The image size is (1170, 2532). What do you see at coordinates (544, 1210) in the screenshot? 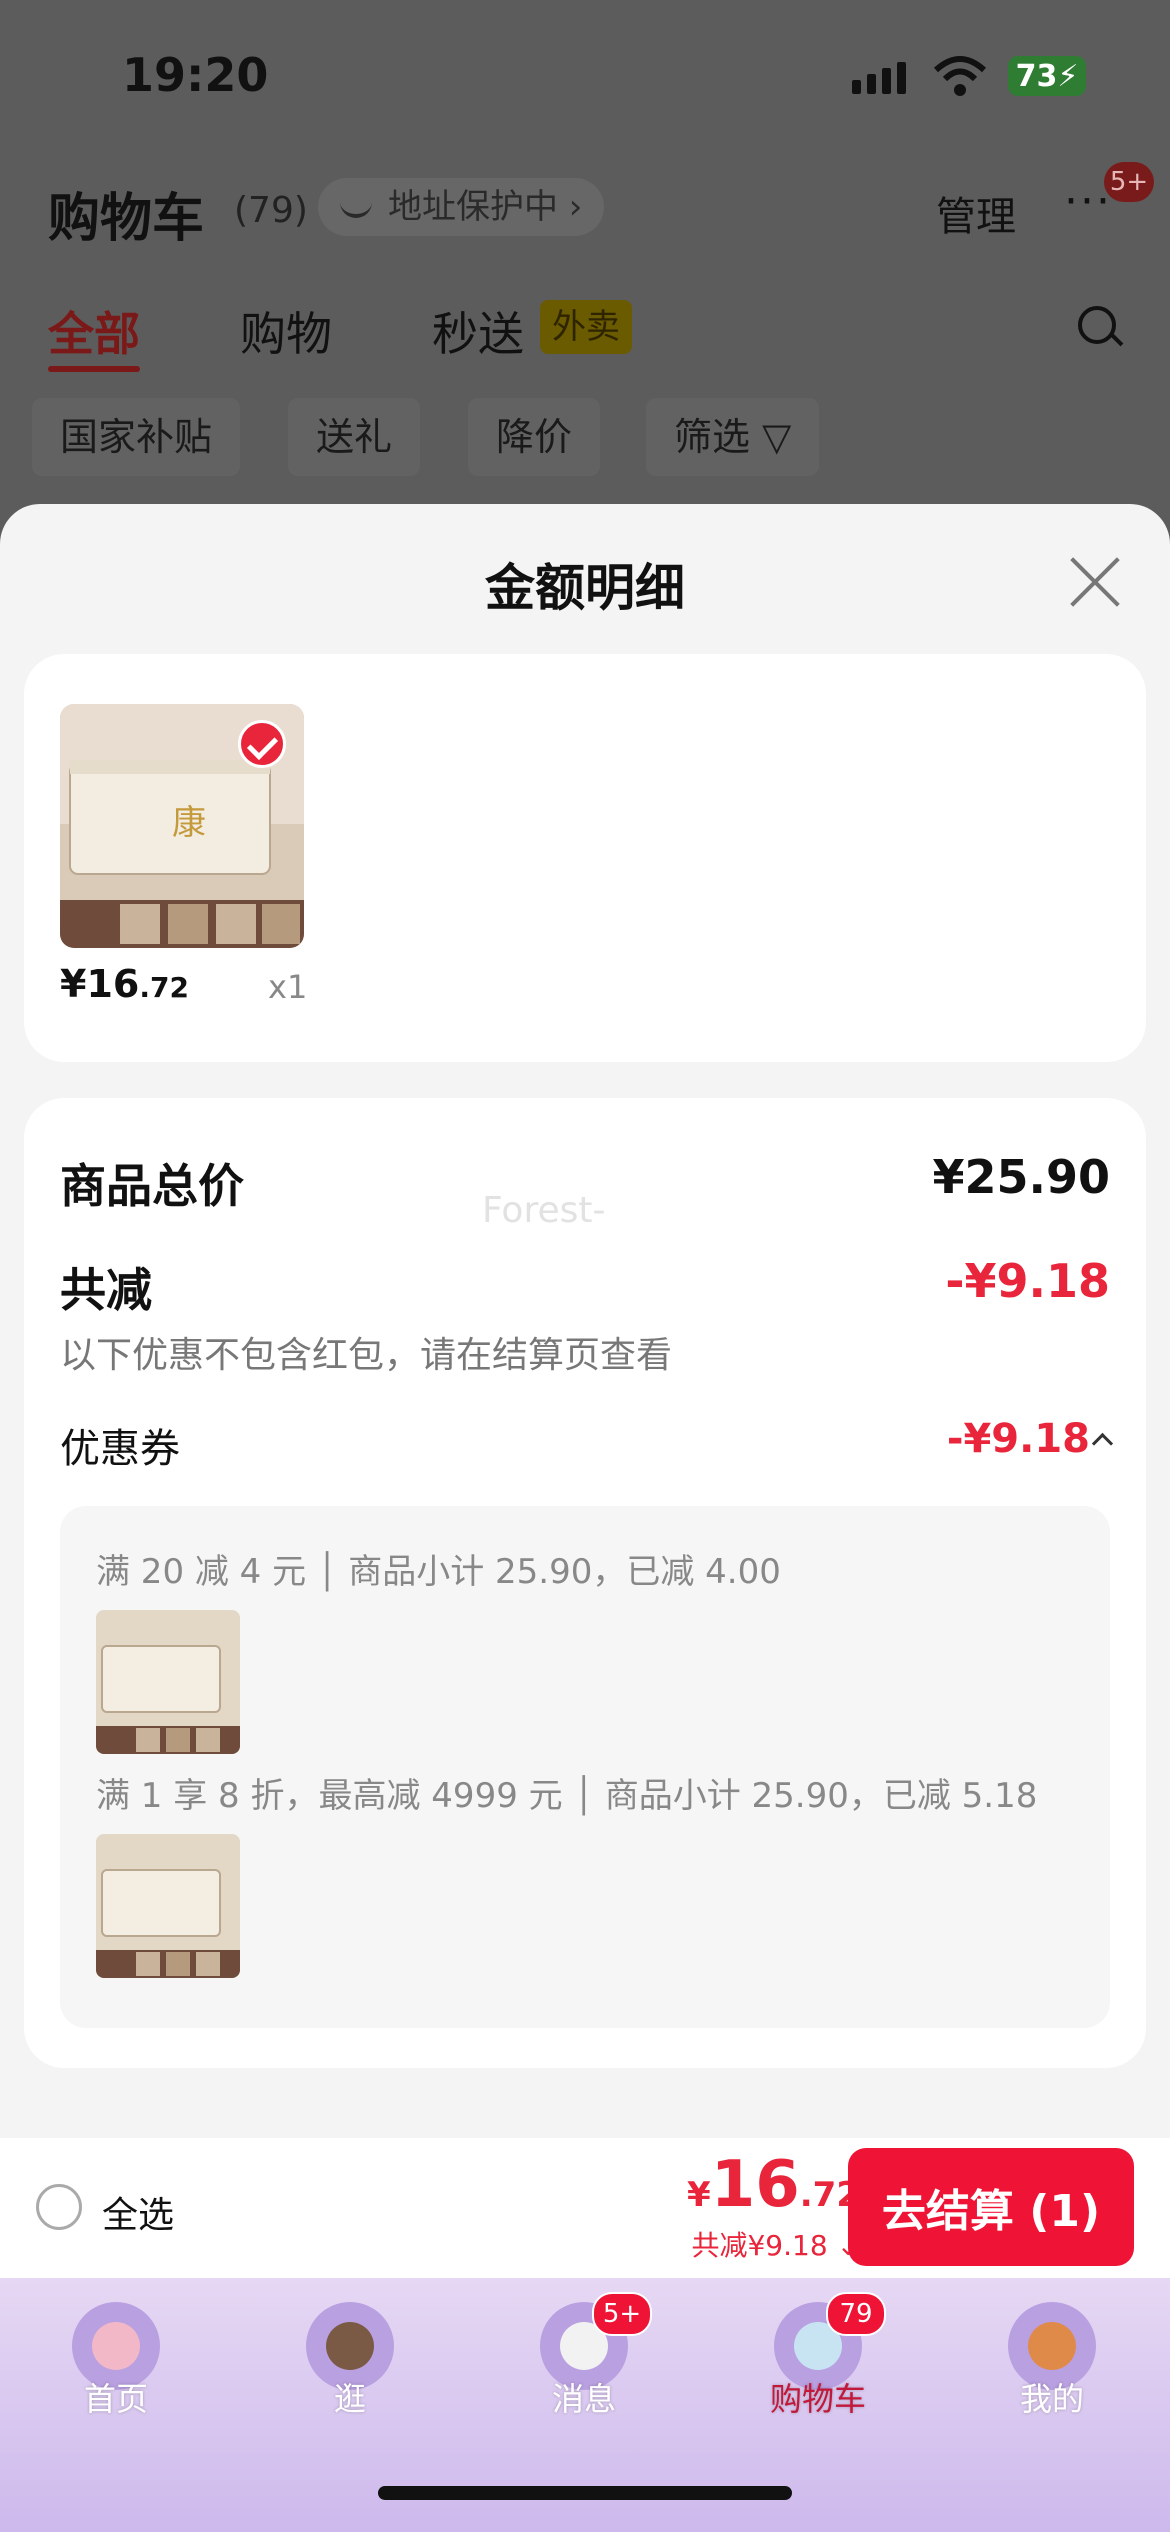
I see `watermark-text: Forest-` at bounding box center [544, 1210].